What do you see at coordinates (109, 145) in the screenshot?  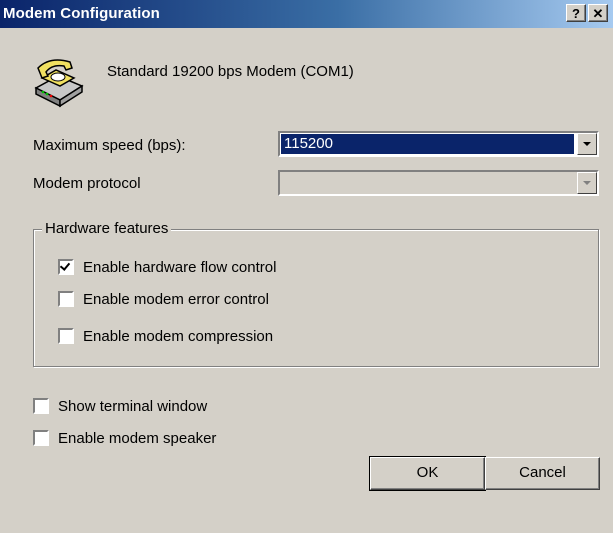 I see `max-speed-label: Maximum speed (bps):` at bounding box center [109, 145].